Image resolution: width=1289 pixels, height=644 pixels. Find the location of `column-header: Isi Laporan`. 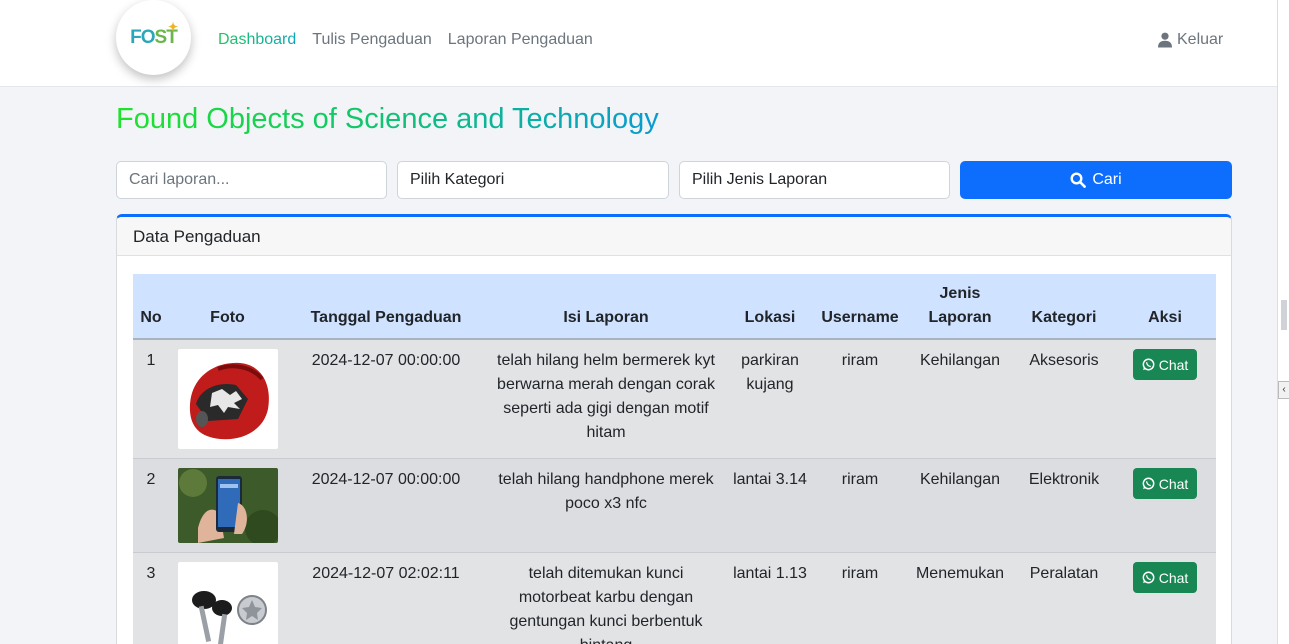

column-header: Isi Laporan is located at coordinates (606, 307).